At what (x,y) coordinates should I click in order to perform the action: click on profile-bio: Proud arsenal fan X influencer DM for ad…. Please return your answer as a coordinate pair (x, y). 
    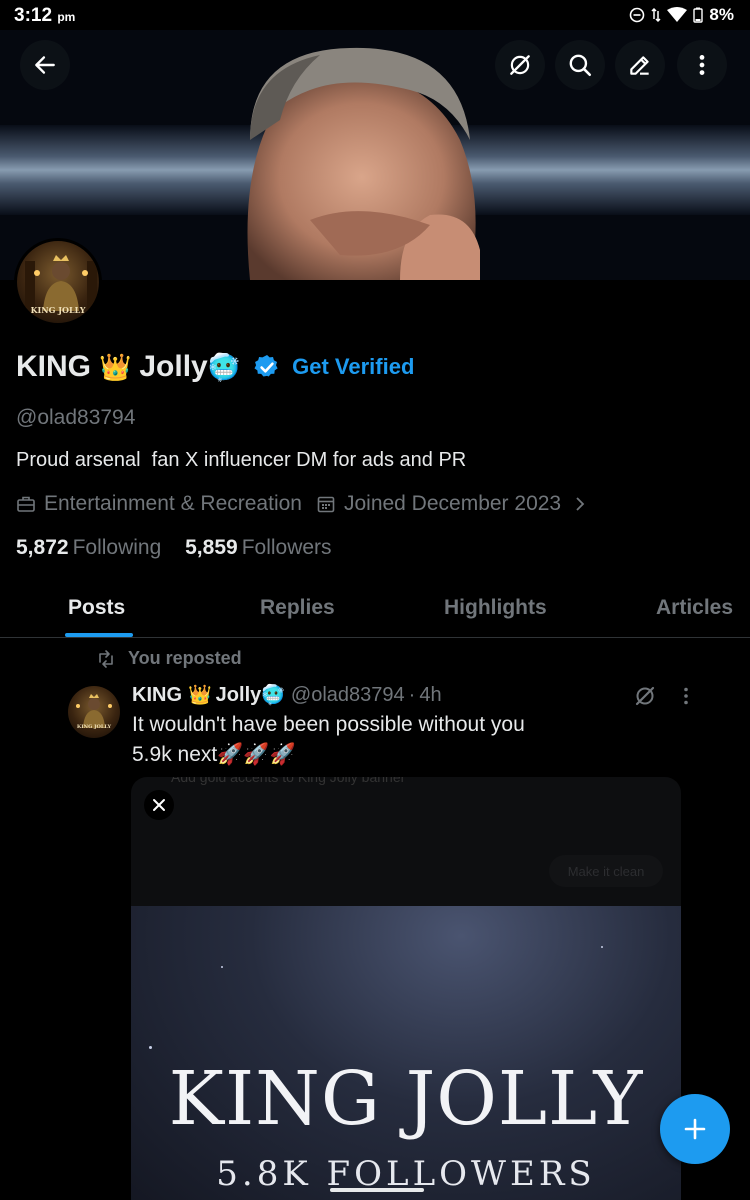
    Looking at the image, I should click on (241, 460).